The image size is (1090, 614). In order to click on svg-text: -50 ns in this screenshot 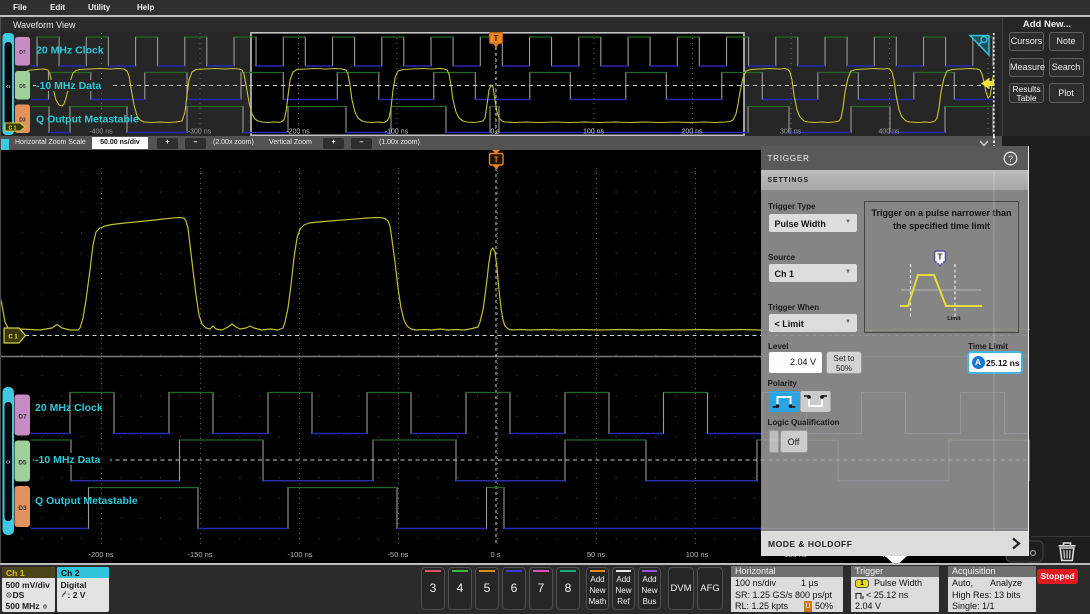, I will do `click(398, 554)`.